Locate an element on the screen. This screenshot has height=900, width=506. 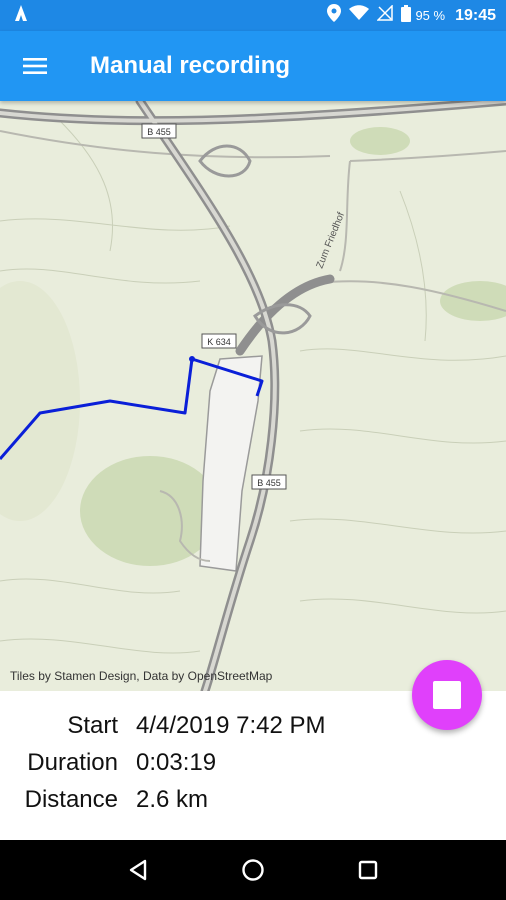
no-signal-icon is located at coordinates (385, 15).